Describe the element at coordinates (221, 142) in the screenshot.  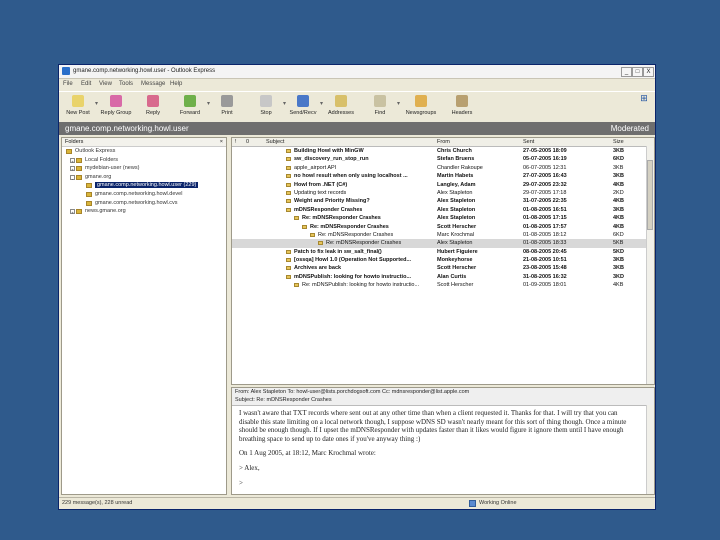
I see `close-folders-icon: ×` at that location.